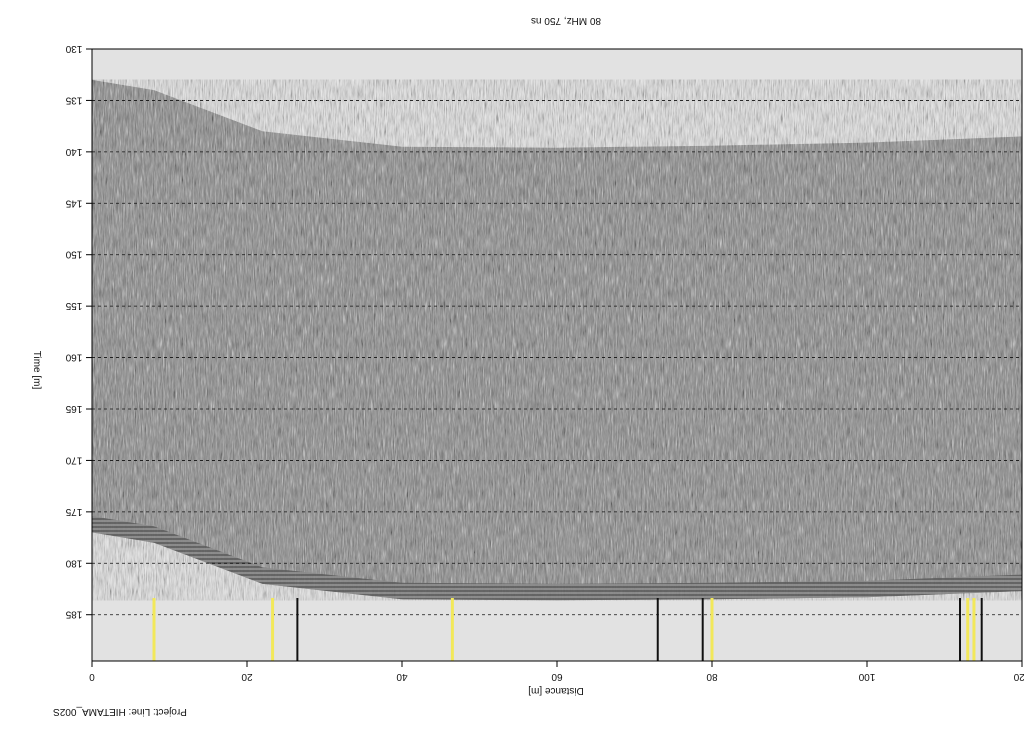 This screenshot has width=1024, height=738. What do you see at coordinates (73, 305) in the screenshot?
I see `y-tick-label: 155` at bounding box center [73, 305].